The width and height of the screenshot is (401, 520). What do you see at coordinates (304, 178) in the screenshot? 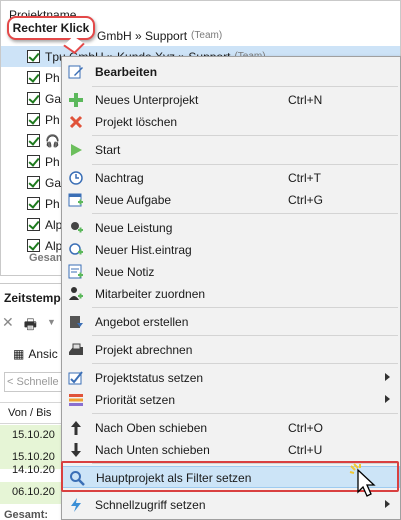
I see `menu-item-shortcut: Ctrl+T` at bounding box center [304, 178].